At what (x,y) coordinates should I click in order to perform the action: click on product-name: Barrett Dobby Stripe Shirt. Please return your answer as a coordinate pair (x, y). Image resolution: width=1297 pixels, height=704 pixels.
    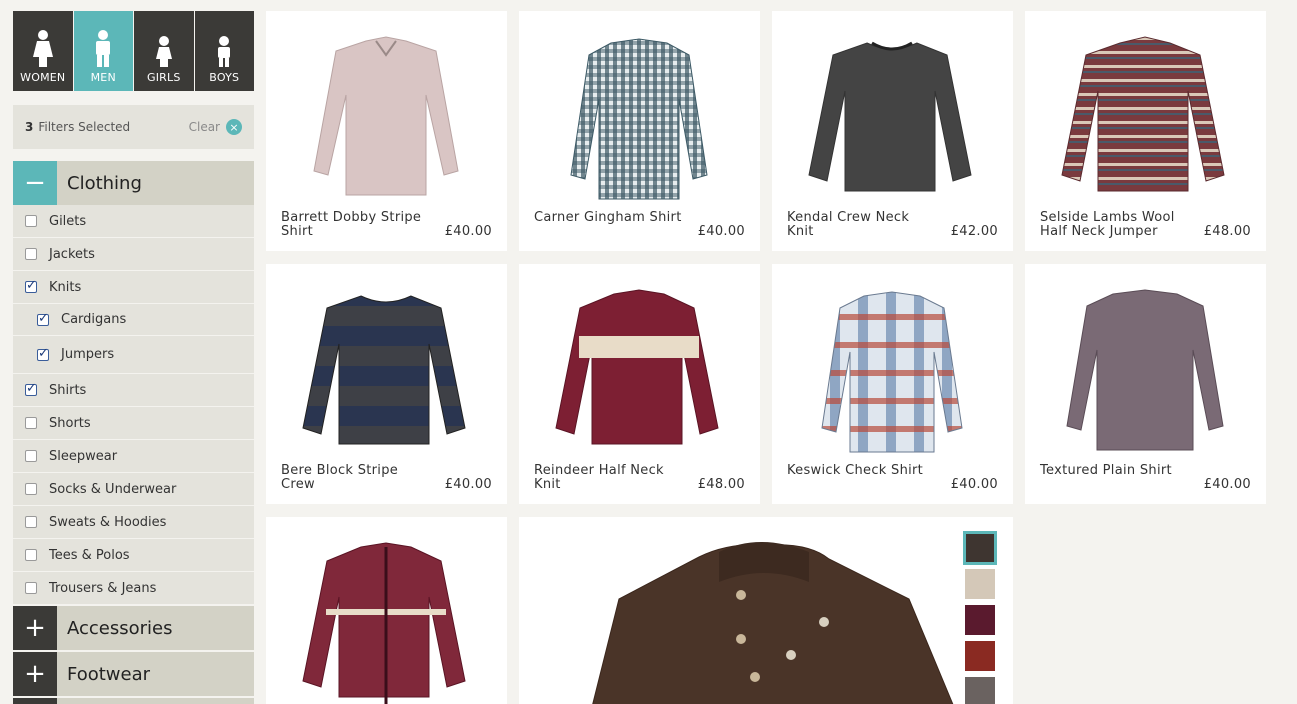
    Looking at the image, I should click on (351, 224).